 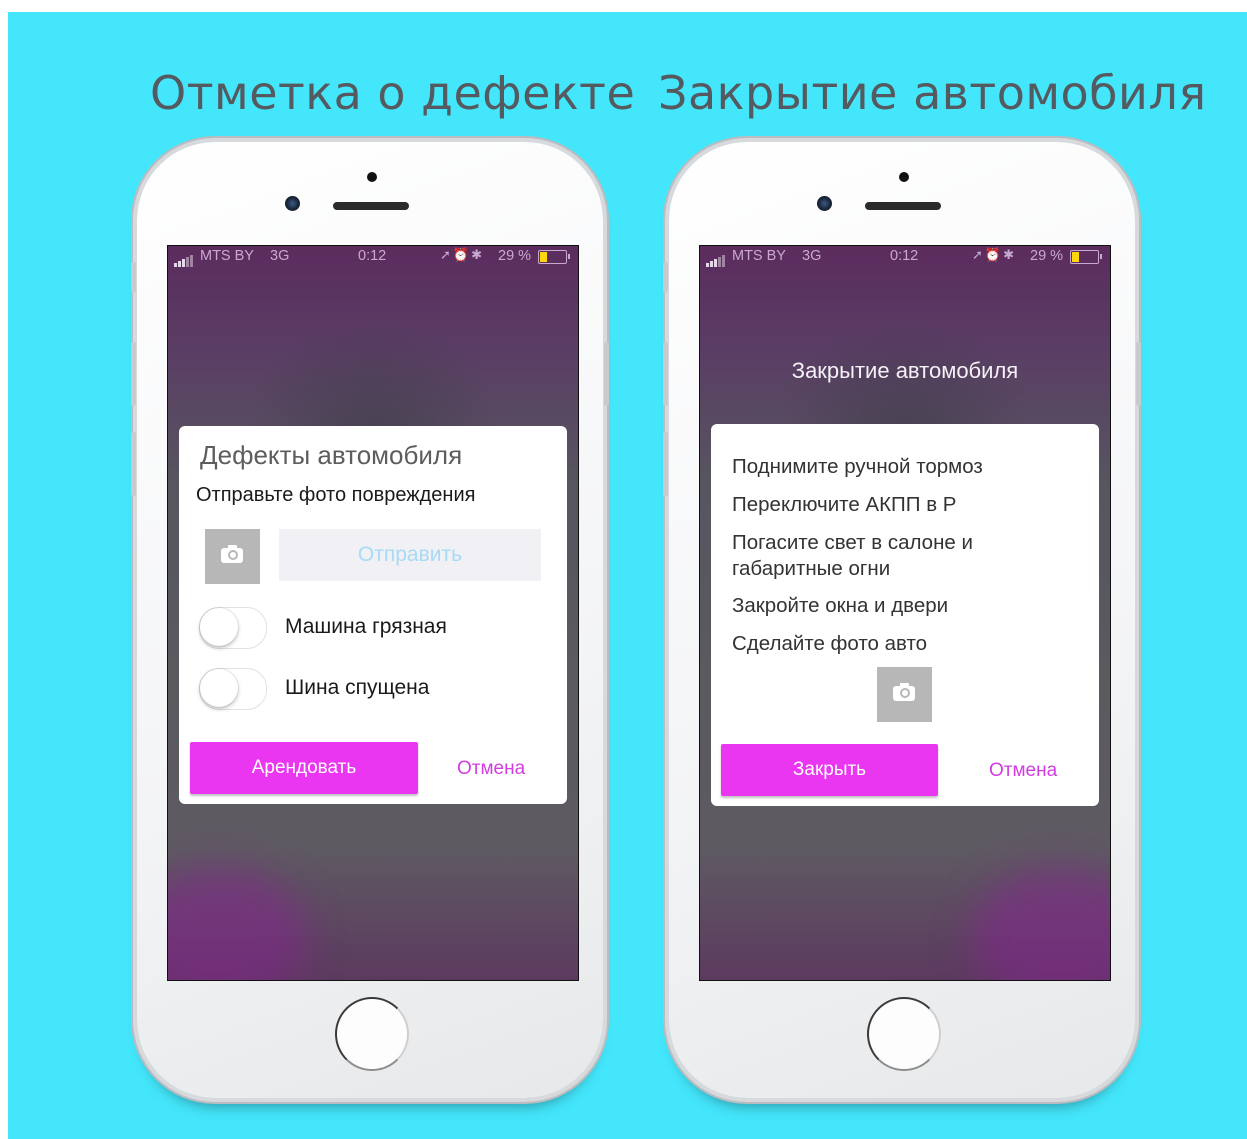 I want to click on instruction-item: Сделайте фото авто, so click(x=830, y=643).